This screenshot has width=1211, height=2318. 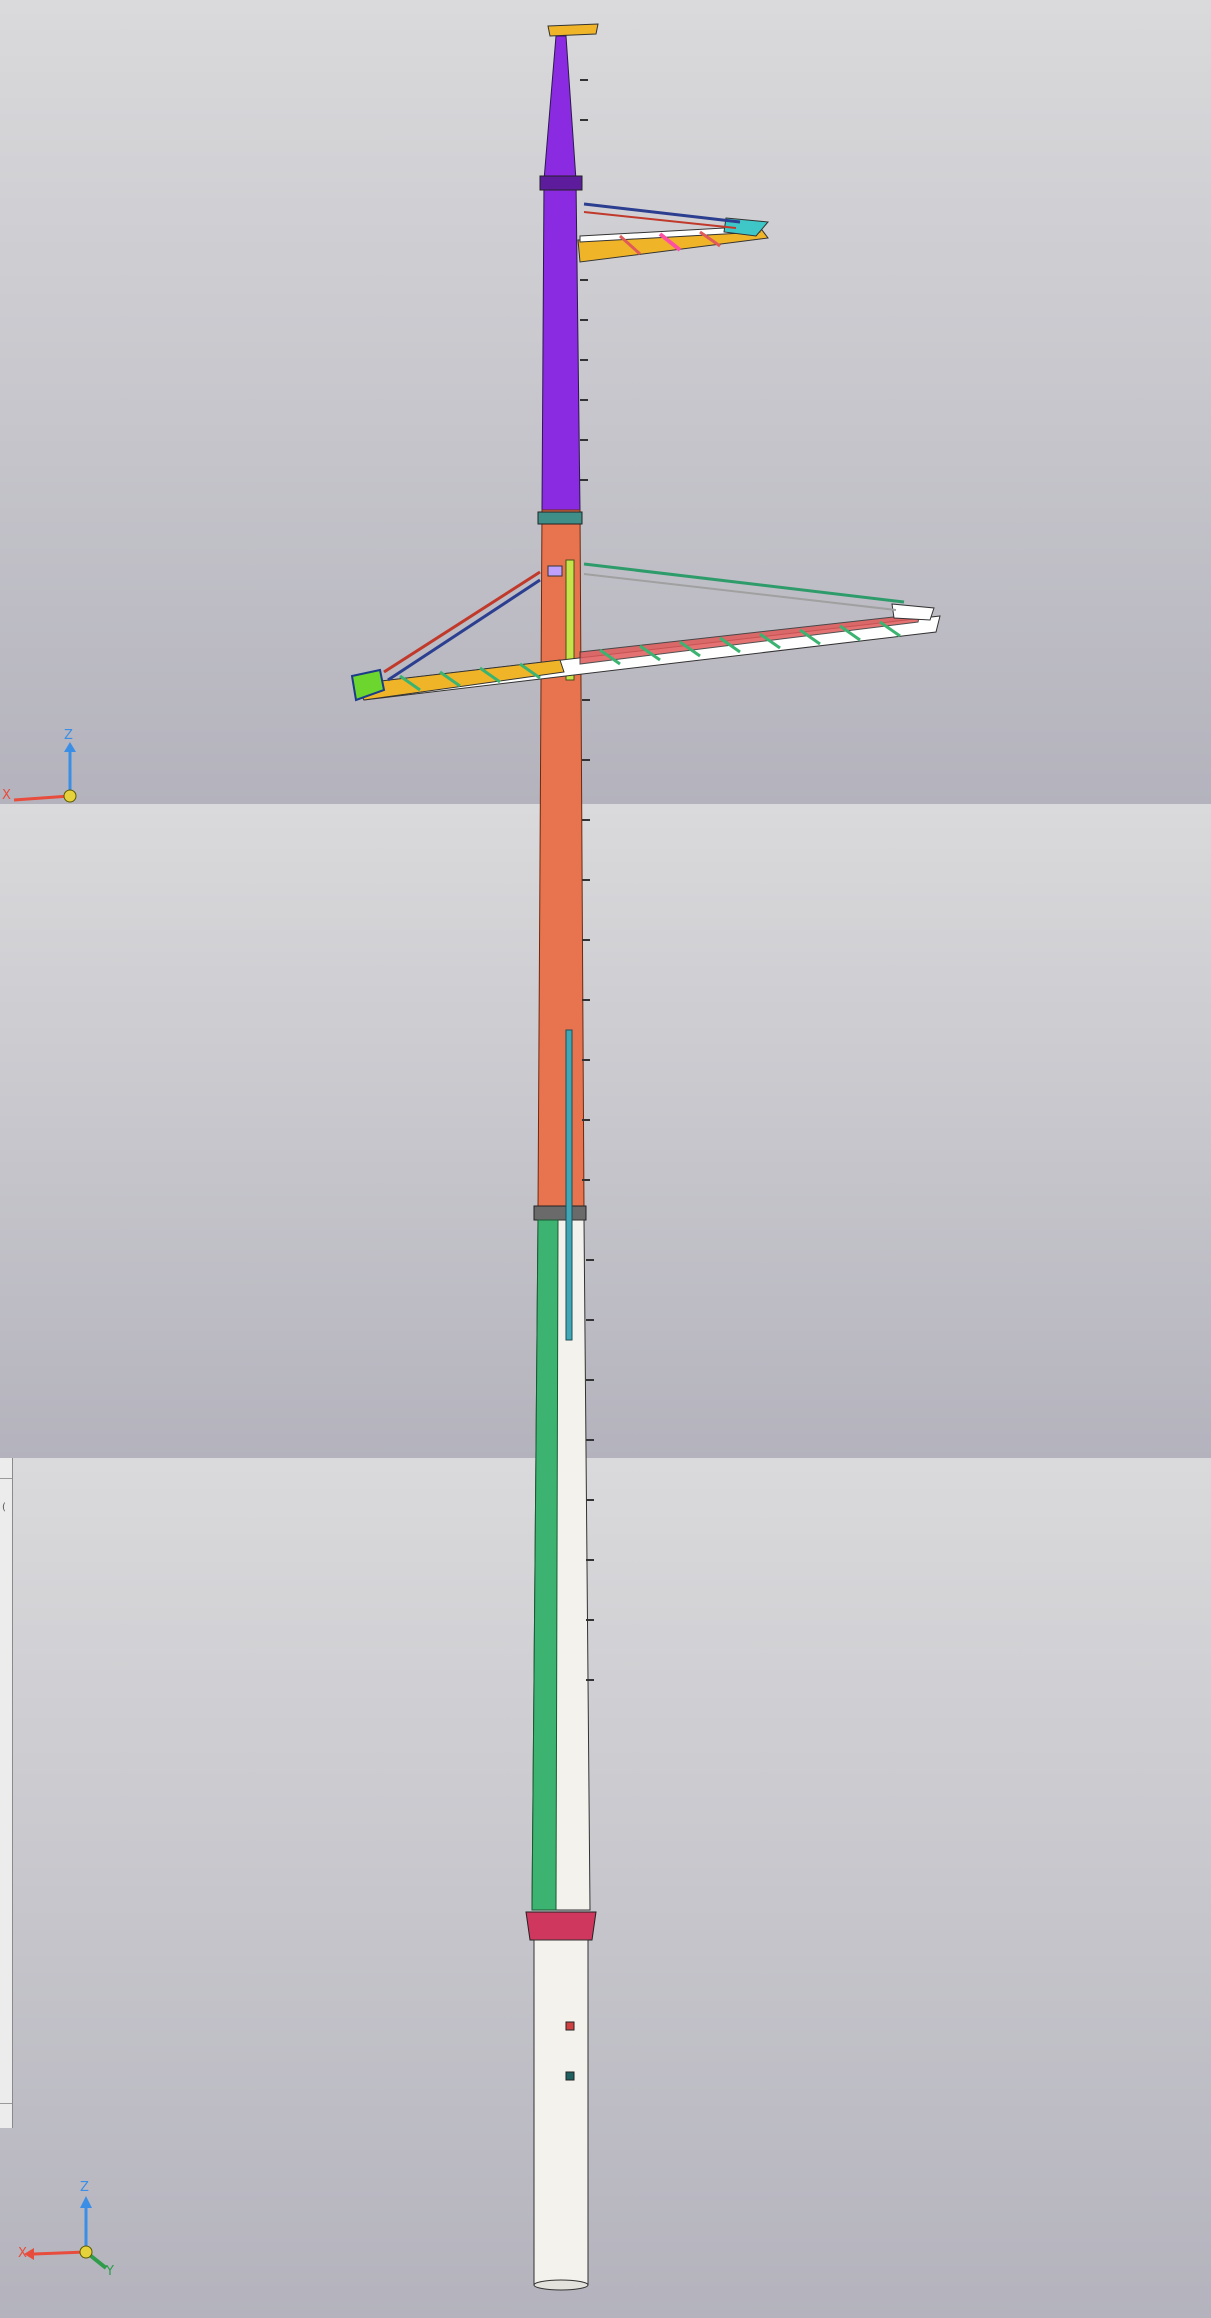 What do you see at coordinates (561, 183) in the screenshot?
I see `upper-mast-flange` at bounding box center [561, 183].